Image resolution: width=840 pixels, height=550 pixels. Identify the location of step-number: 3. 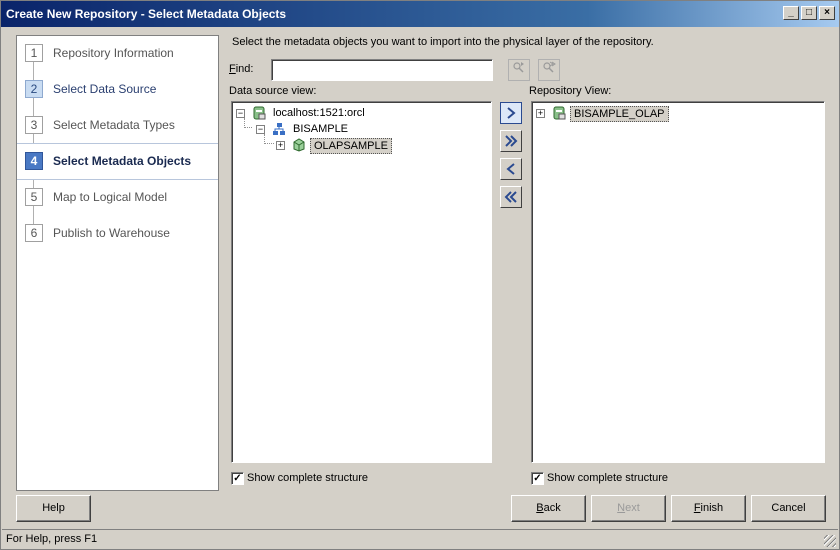
(34, 125).